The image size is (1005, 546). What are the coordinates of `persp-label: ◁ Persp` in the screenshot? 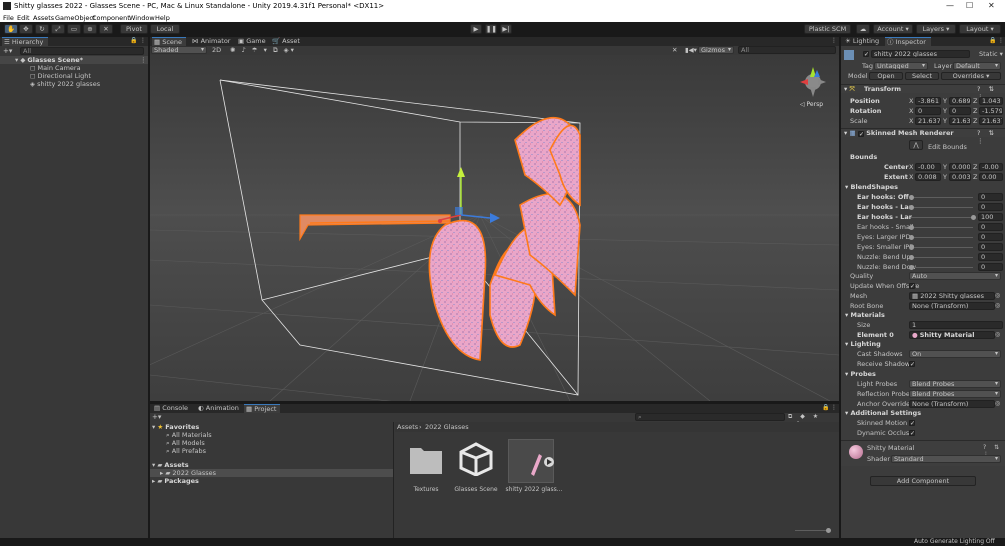 It's located at (811, 104).